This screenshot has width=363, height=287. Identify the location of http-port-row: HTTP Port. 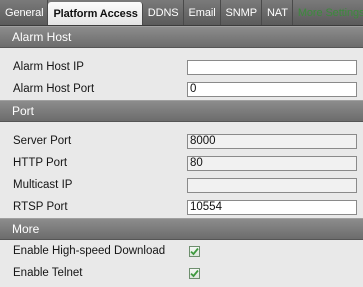
(181, 163).